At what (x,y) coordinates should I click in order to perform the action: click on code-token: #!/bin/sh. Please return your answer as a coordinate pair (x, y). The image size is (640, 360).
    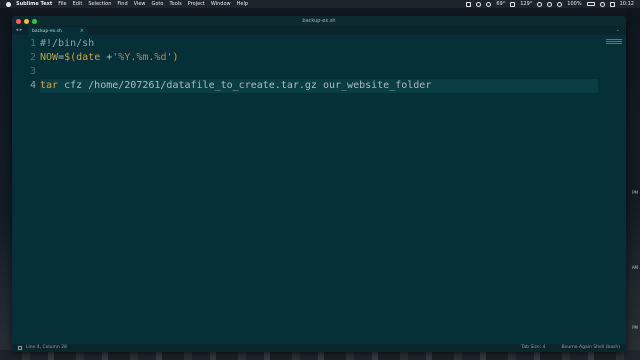
    Looking at the image, I should click on (67, 43).